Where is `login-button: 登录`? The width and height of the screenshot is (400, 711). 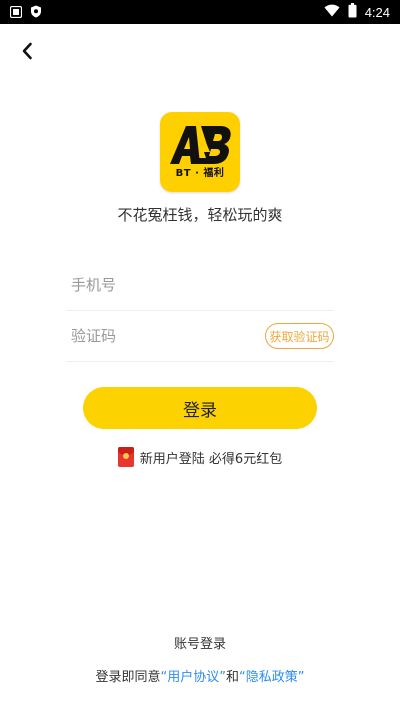 login-button: 登录 is located at coordinates (200, 408).